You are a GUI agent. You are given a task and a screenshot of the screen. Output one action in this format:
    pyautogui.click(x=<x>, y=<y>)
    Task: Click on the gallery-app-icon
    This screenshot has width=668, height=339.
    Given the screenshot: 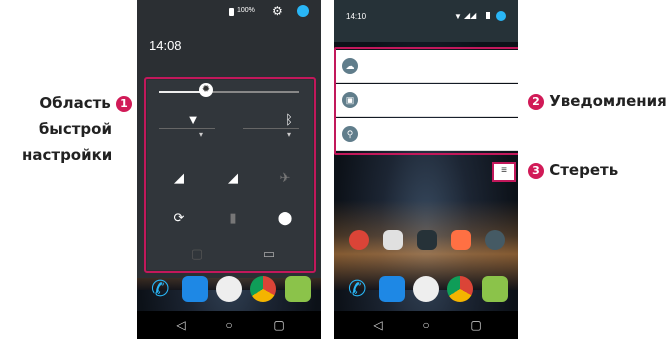 What is the action you would take?
    pyautogui.click(x=461, y=240)
    